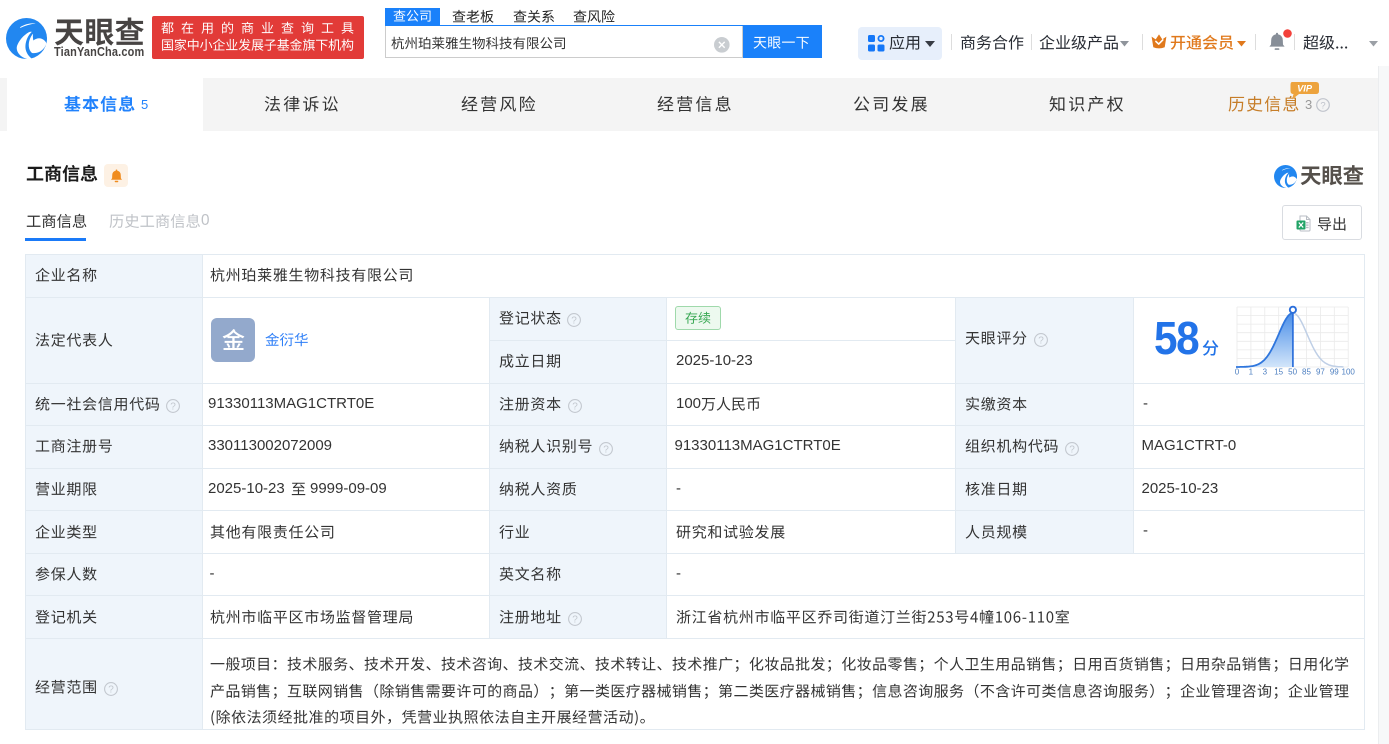 Image resolution: width=1389 pixels, height=744 pixels. What do you see at coordinates (1278, 372) in the screenshot?
I see `svg-text: 15` at bounding box center [1278, 372].